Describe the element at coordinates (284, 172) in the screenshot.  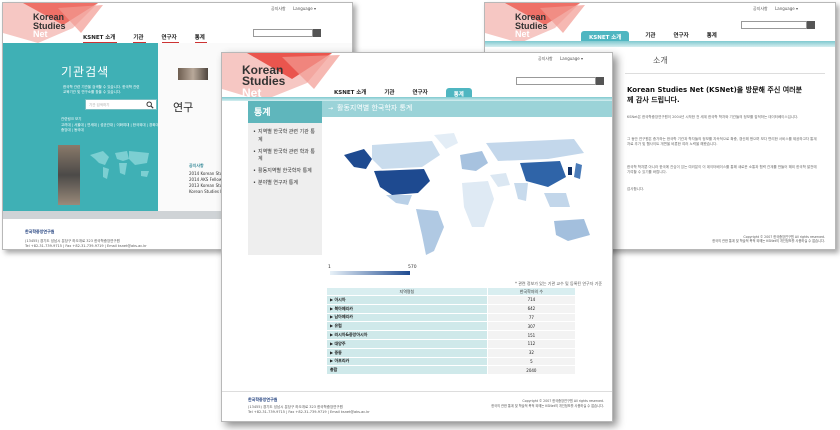
I see `sidebar-item-scholar-stats: 활동지역별 한국학자 통계` at that location.